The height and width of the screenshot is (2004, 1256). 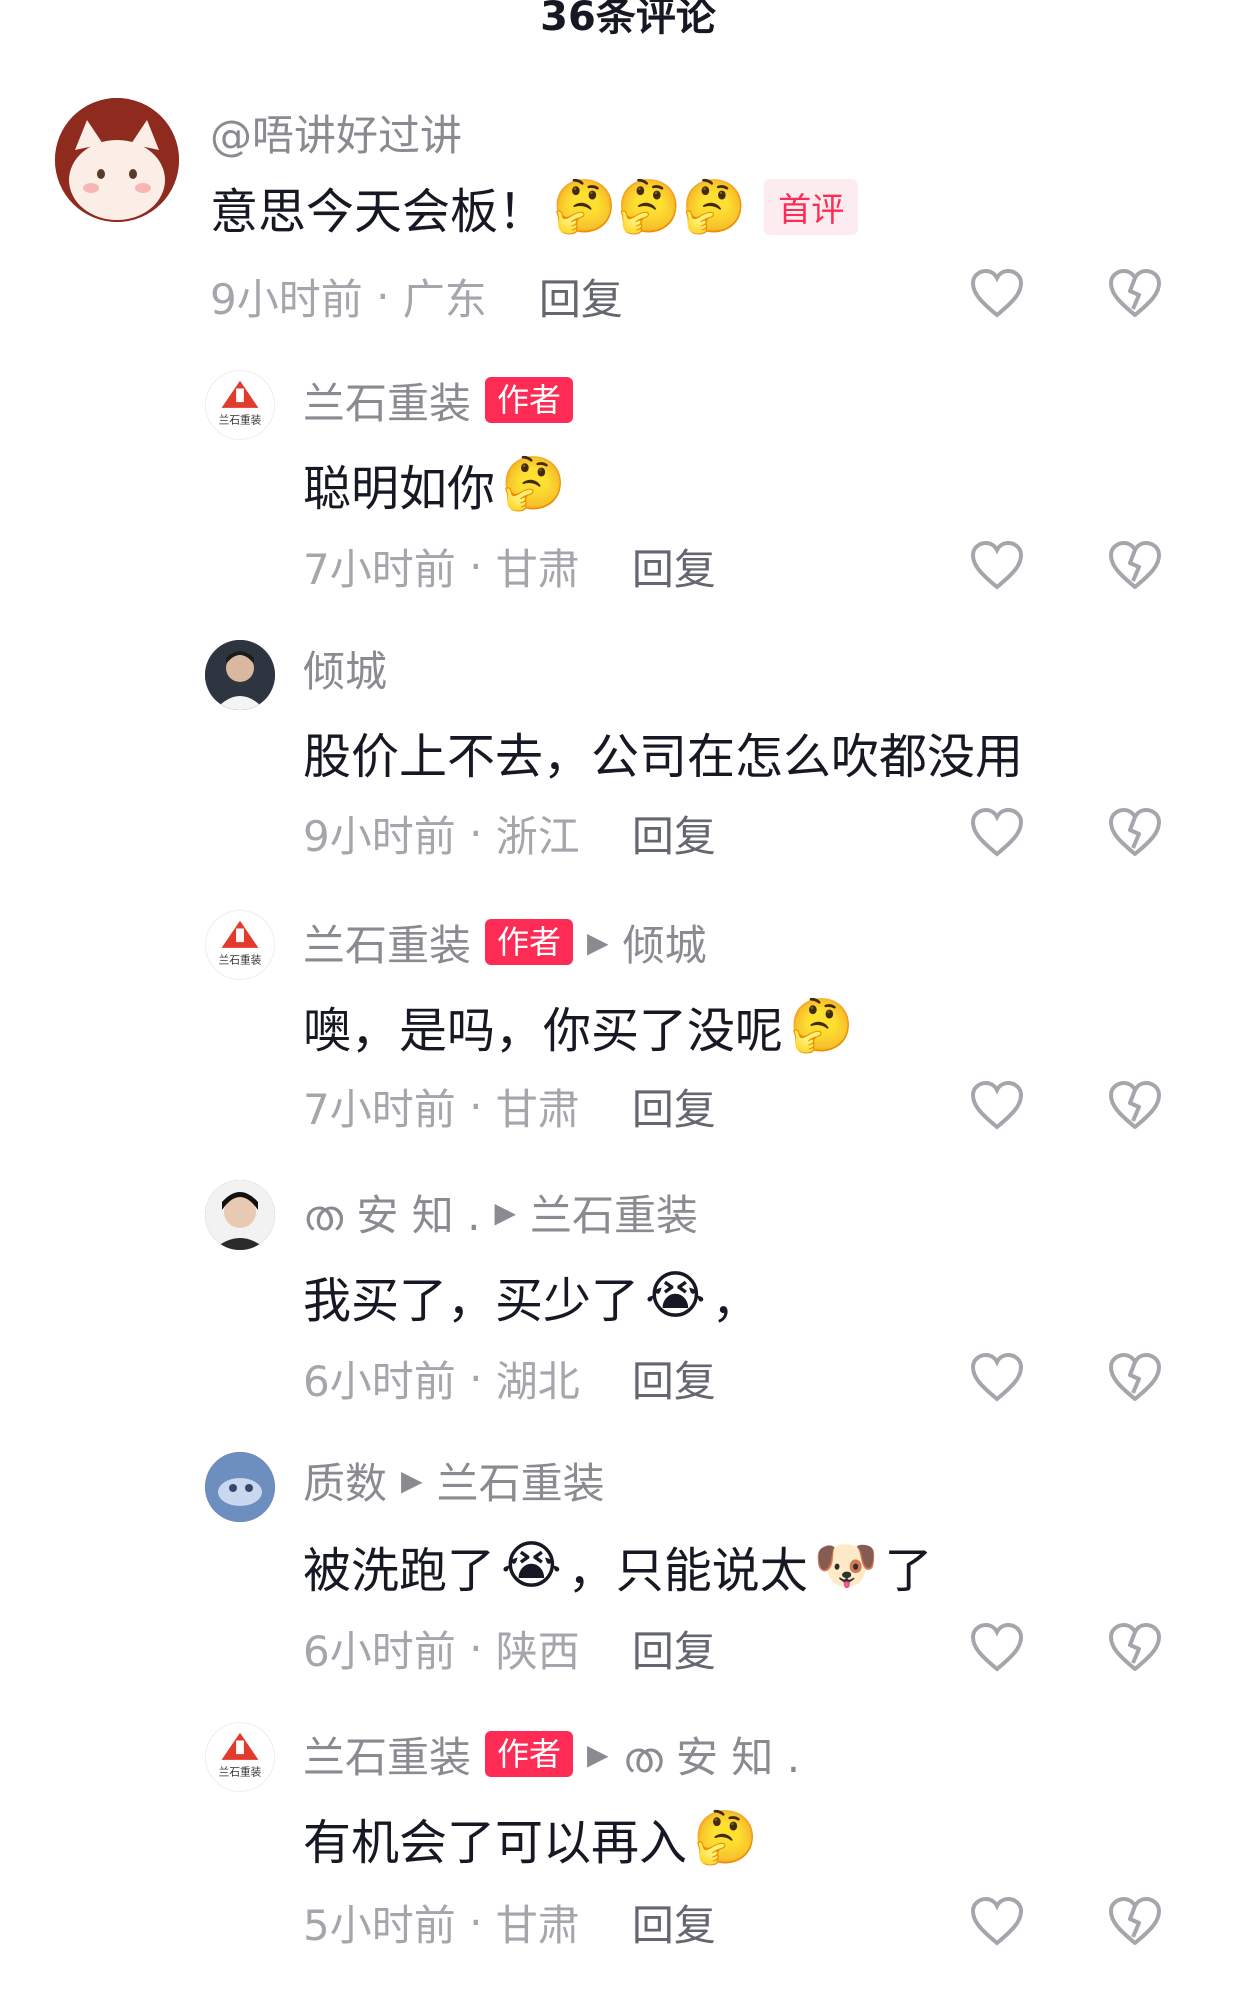 What do you see at coordinates (537, 836) in the screenshot?
I see `comment-location: 浙江` at bounding box center [537, 836].